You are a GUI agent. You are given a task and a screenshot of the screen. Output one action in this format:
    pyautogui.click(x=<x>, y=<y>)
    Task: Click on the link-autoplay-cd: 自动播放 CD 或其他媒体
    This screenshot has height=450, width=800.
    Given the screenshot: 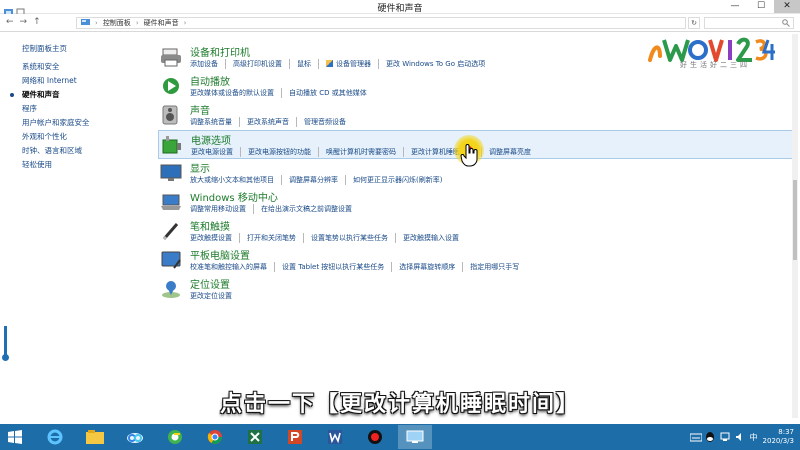 What is the action you would take?
    pyautogui.click(x=327, y=93)
    